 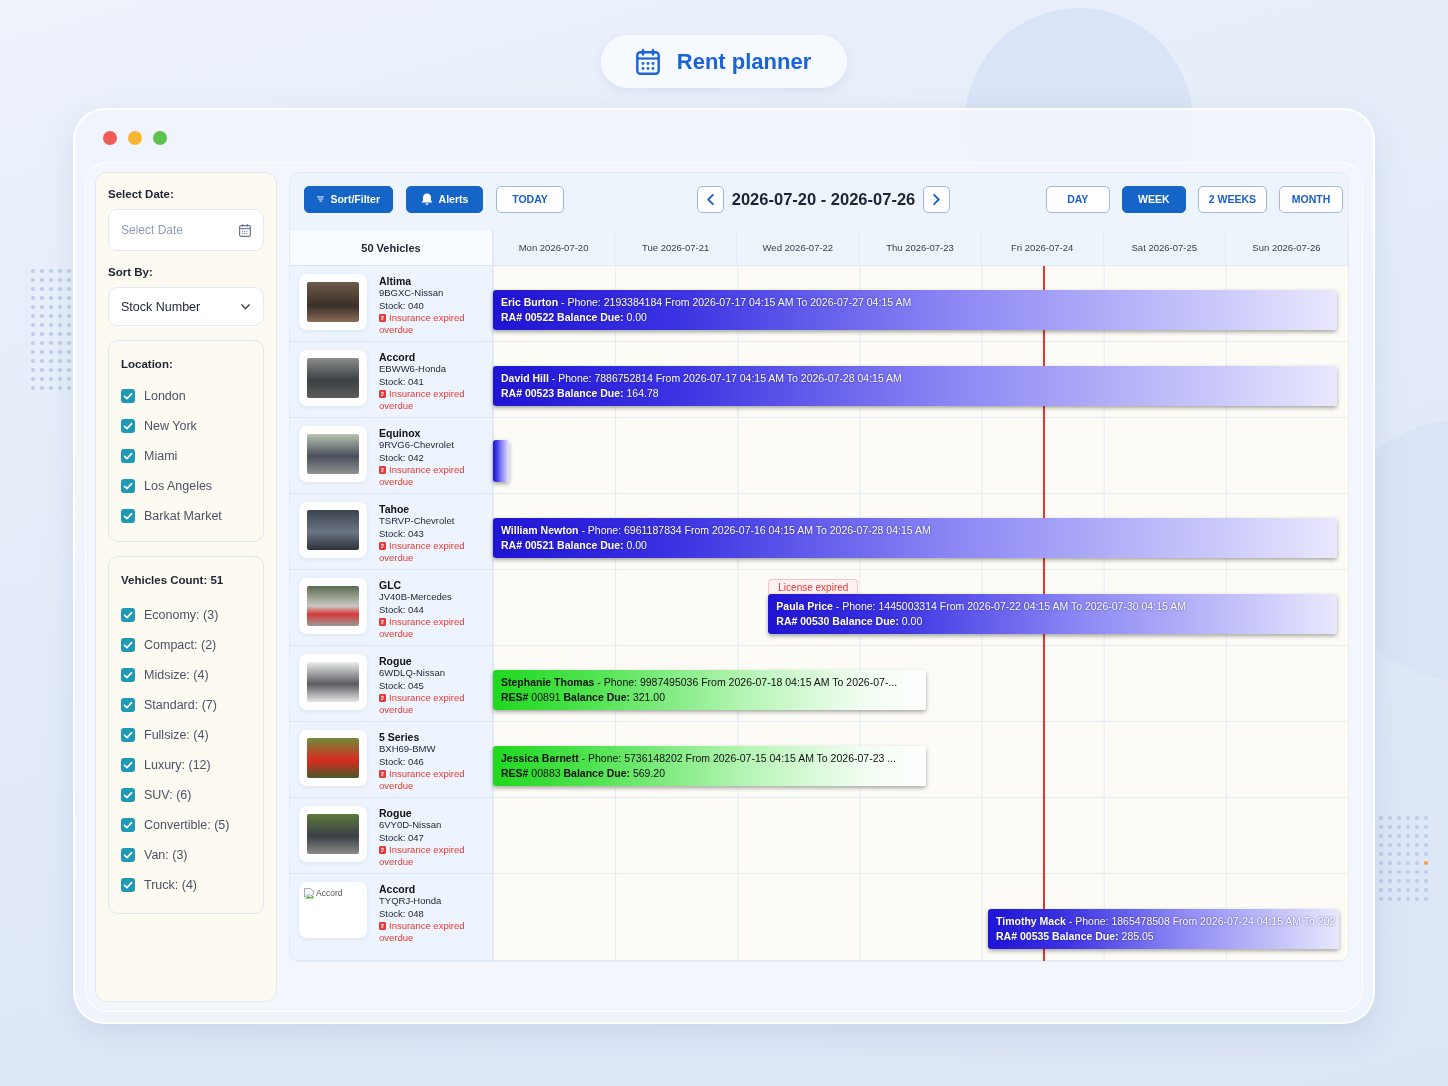 What do you see at coordinates (391, 684) in the screenshot?
I see `vehicle-cell: Rogue 6WDLQ-Nissan Stock: 045 Insurance expired overdue` at bounding box center [391, 684].